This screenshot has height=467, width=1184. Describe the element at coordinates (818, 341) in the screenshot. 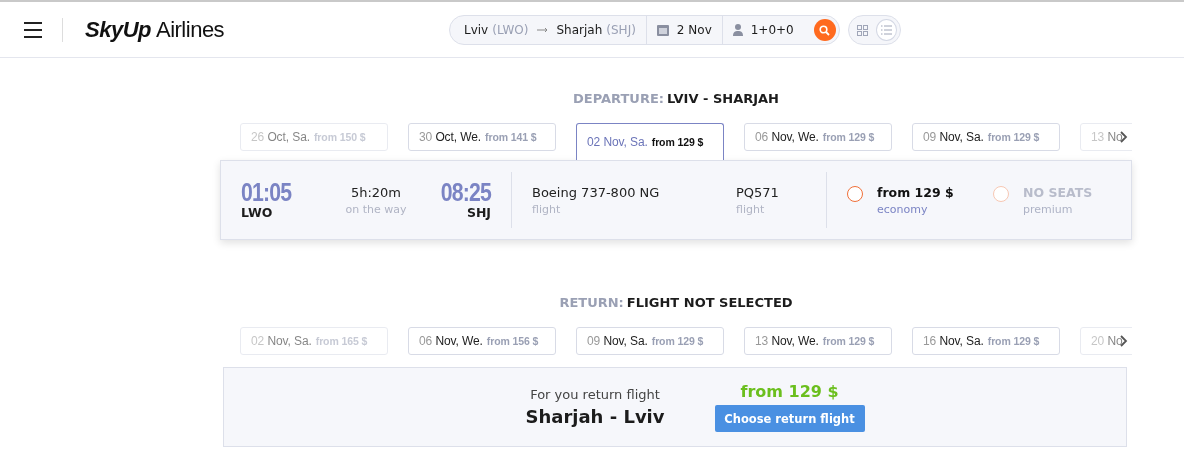

I see `date-tab: 13 Nov, We. from 129 $` at that location.